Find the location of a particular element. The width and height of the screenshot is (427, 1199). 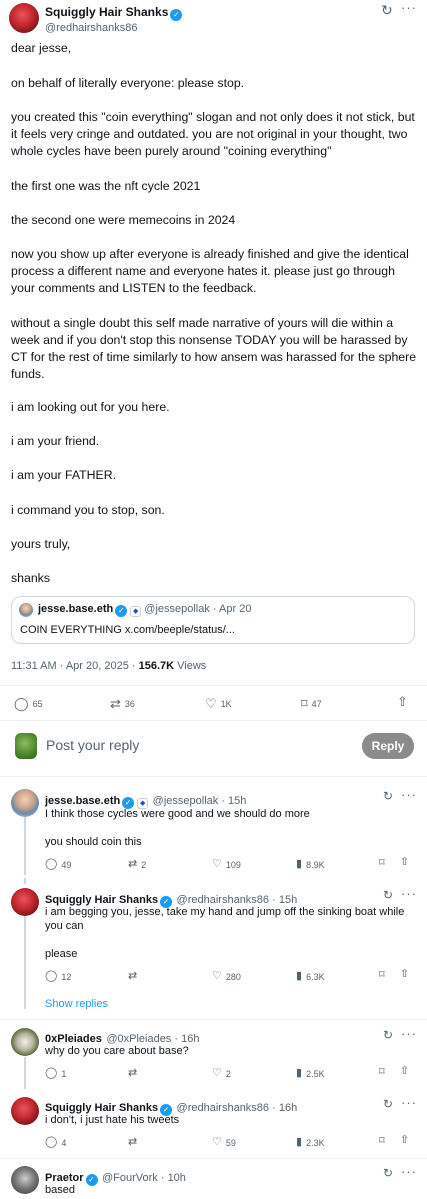

like-action: ♡ 1K is located at coordinates (218, 703).